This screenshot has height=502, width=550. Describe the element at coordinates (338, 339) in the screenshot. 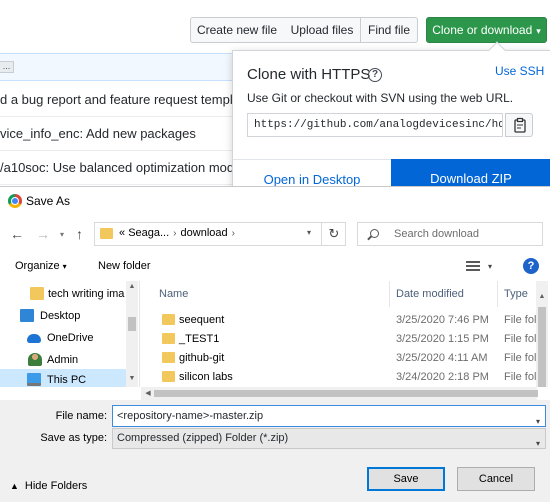

I see `file-row: _TEST1 3/25/2020 1:15 PM File fol` at that location.